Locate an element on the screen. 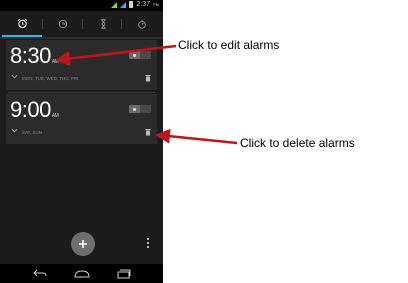  status-time-suffix: PM is located at coordinates (156, 4).